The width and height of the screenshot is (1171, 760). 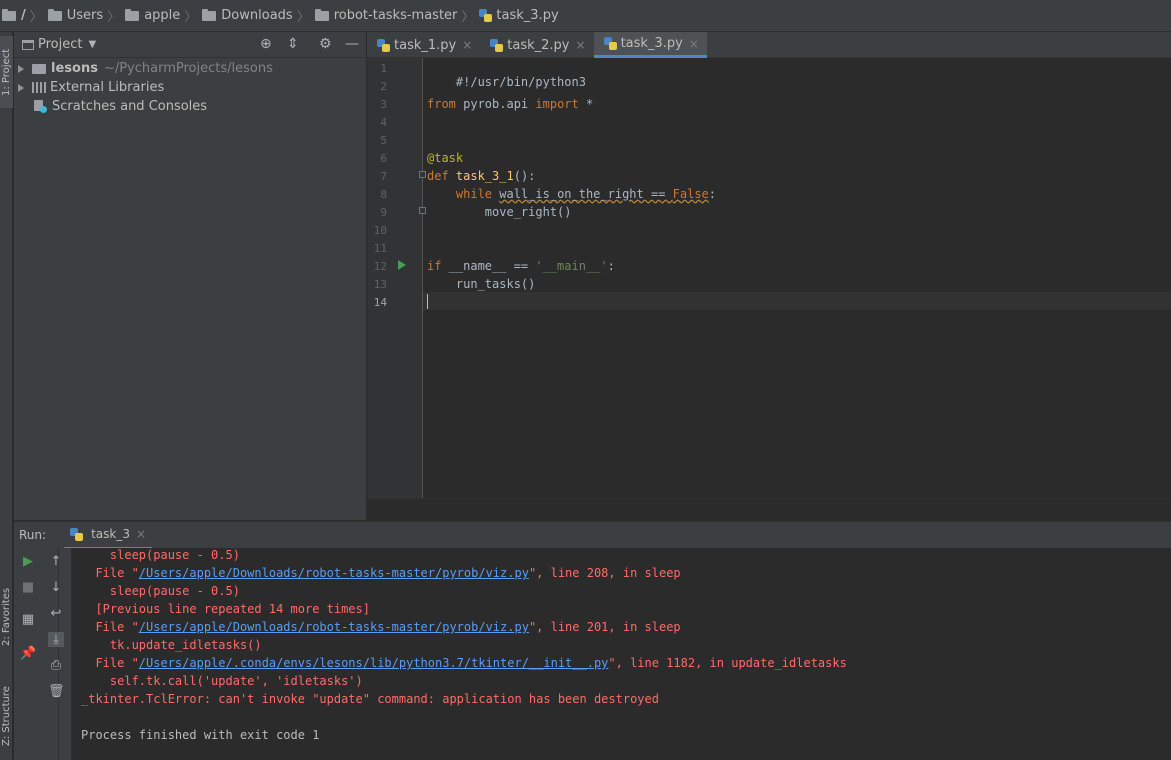 I want to click on line-number: 10, so click(x=380, y=230).